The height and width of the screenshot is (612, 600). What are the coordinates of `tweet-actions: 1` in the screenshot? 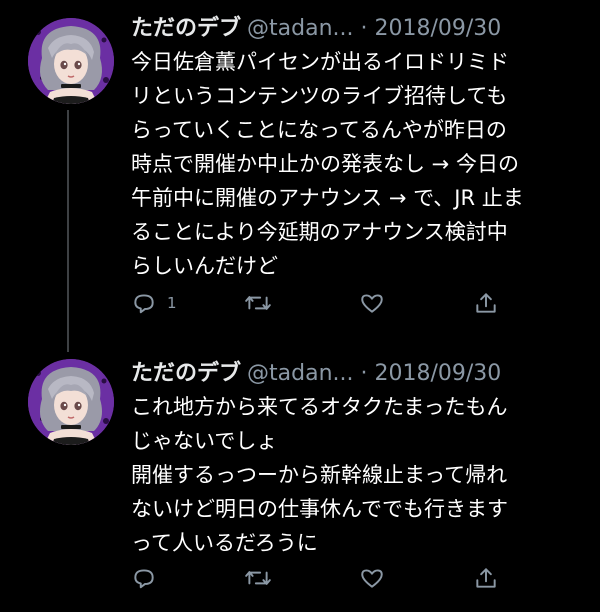 It's located at (351, 303).